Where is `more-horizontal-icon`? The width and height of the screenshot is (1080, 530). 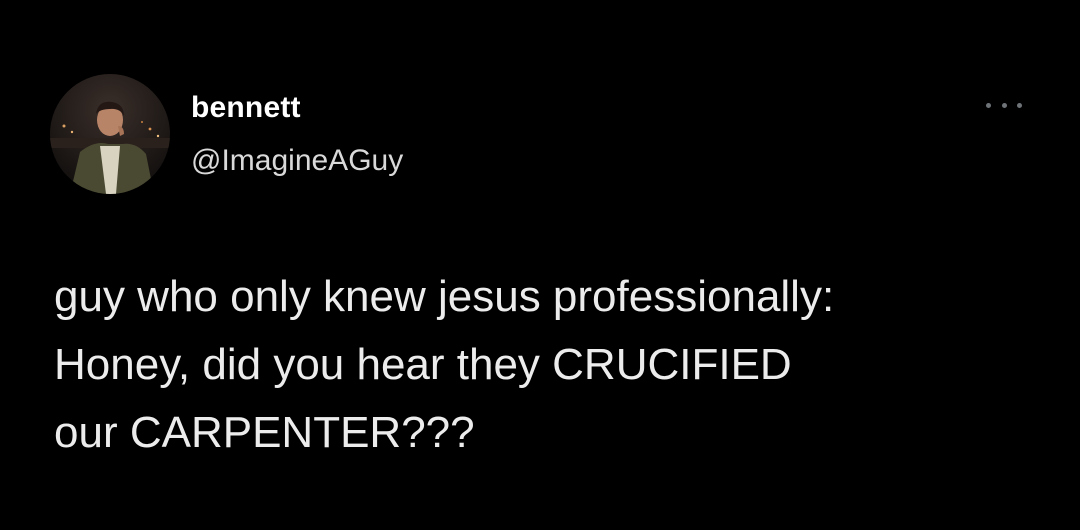 more-horizontal-icon is located at coordinates (1004, 105).